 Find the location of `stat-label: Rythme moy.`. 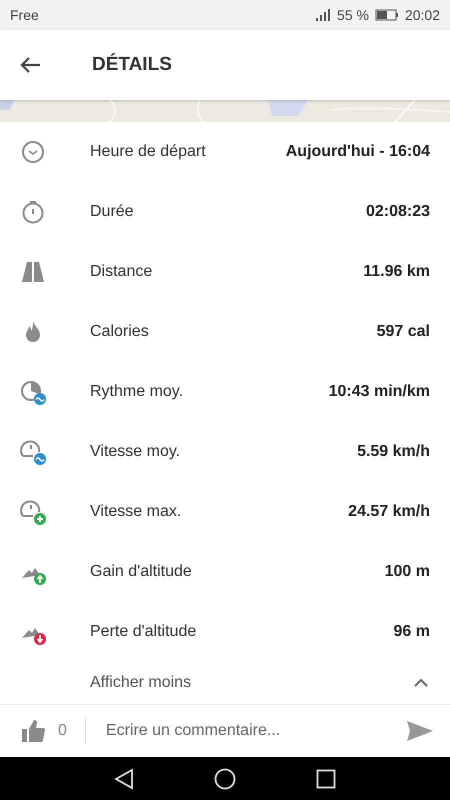

stat-label: Rythme moy. is located at coordinates (137, 392).